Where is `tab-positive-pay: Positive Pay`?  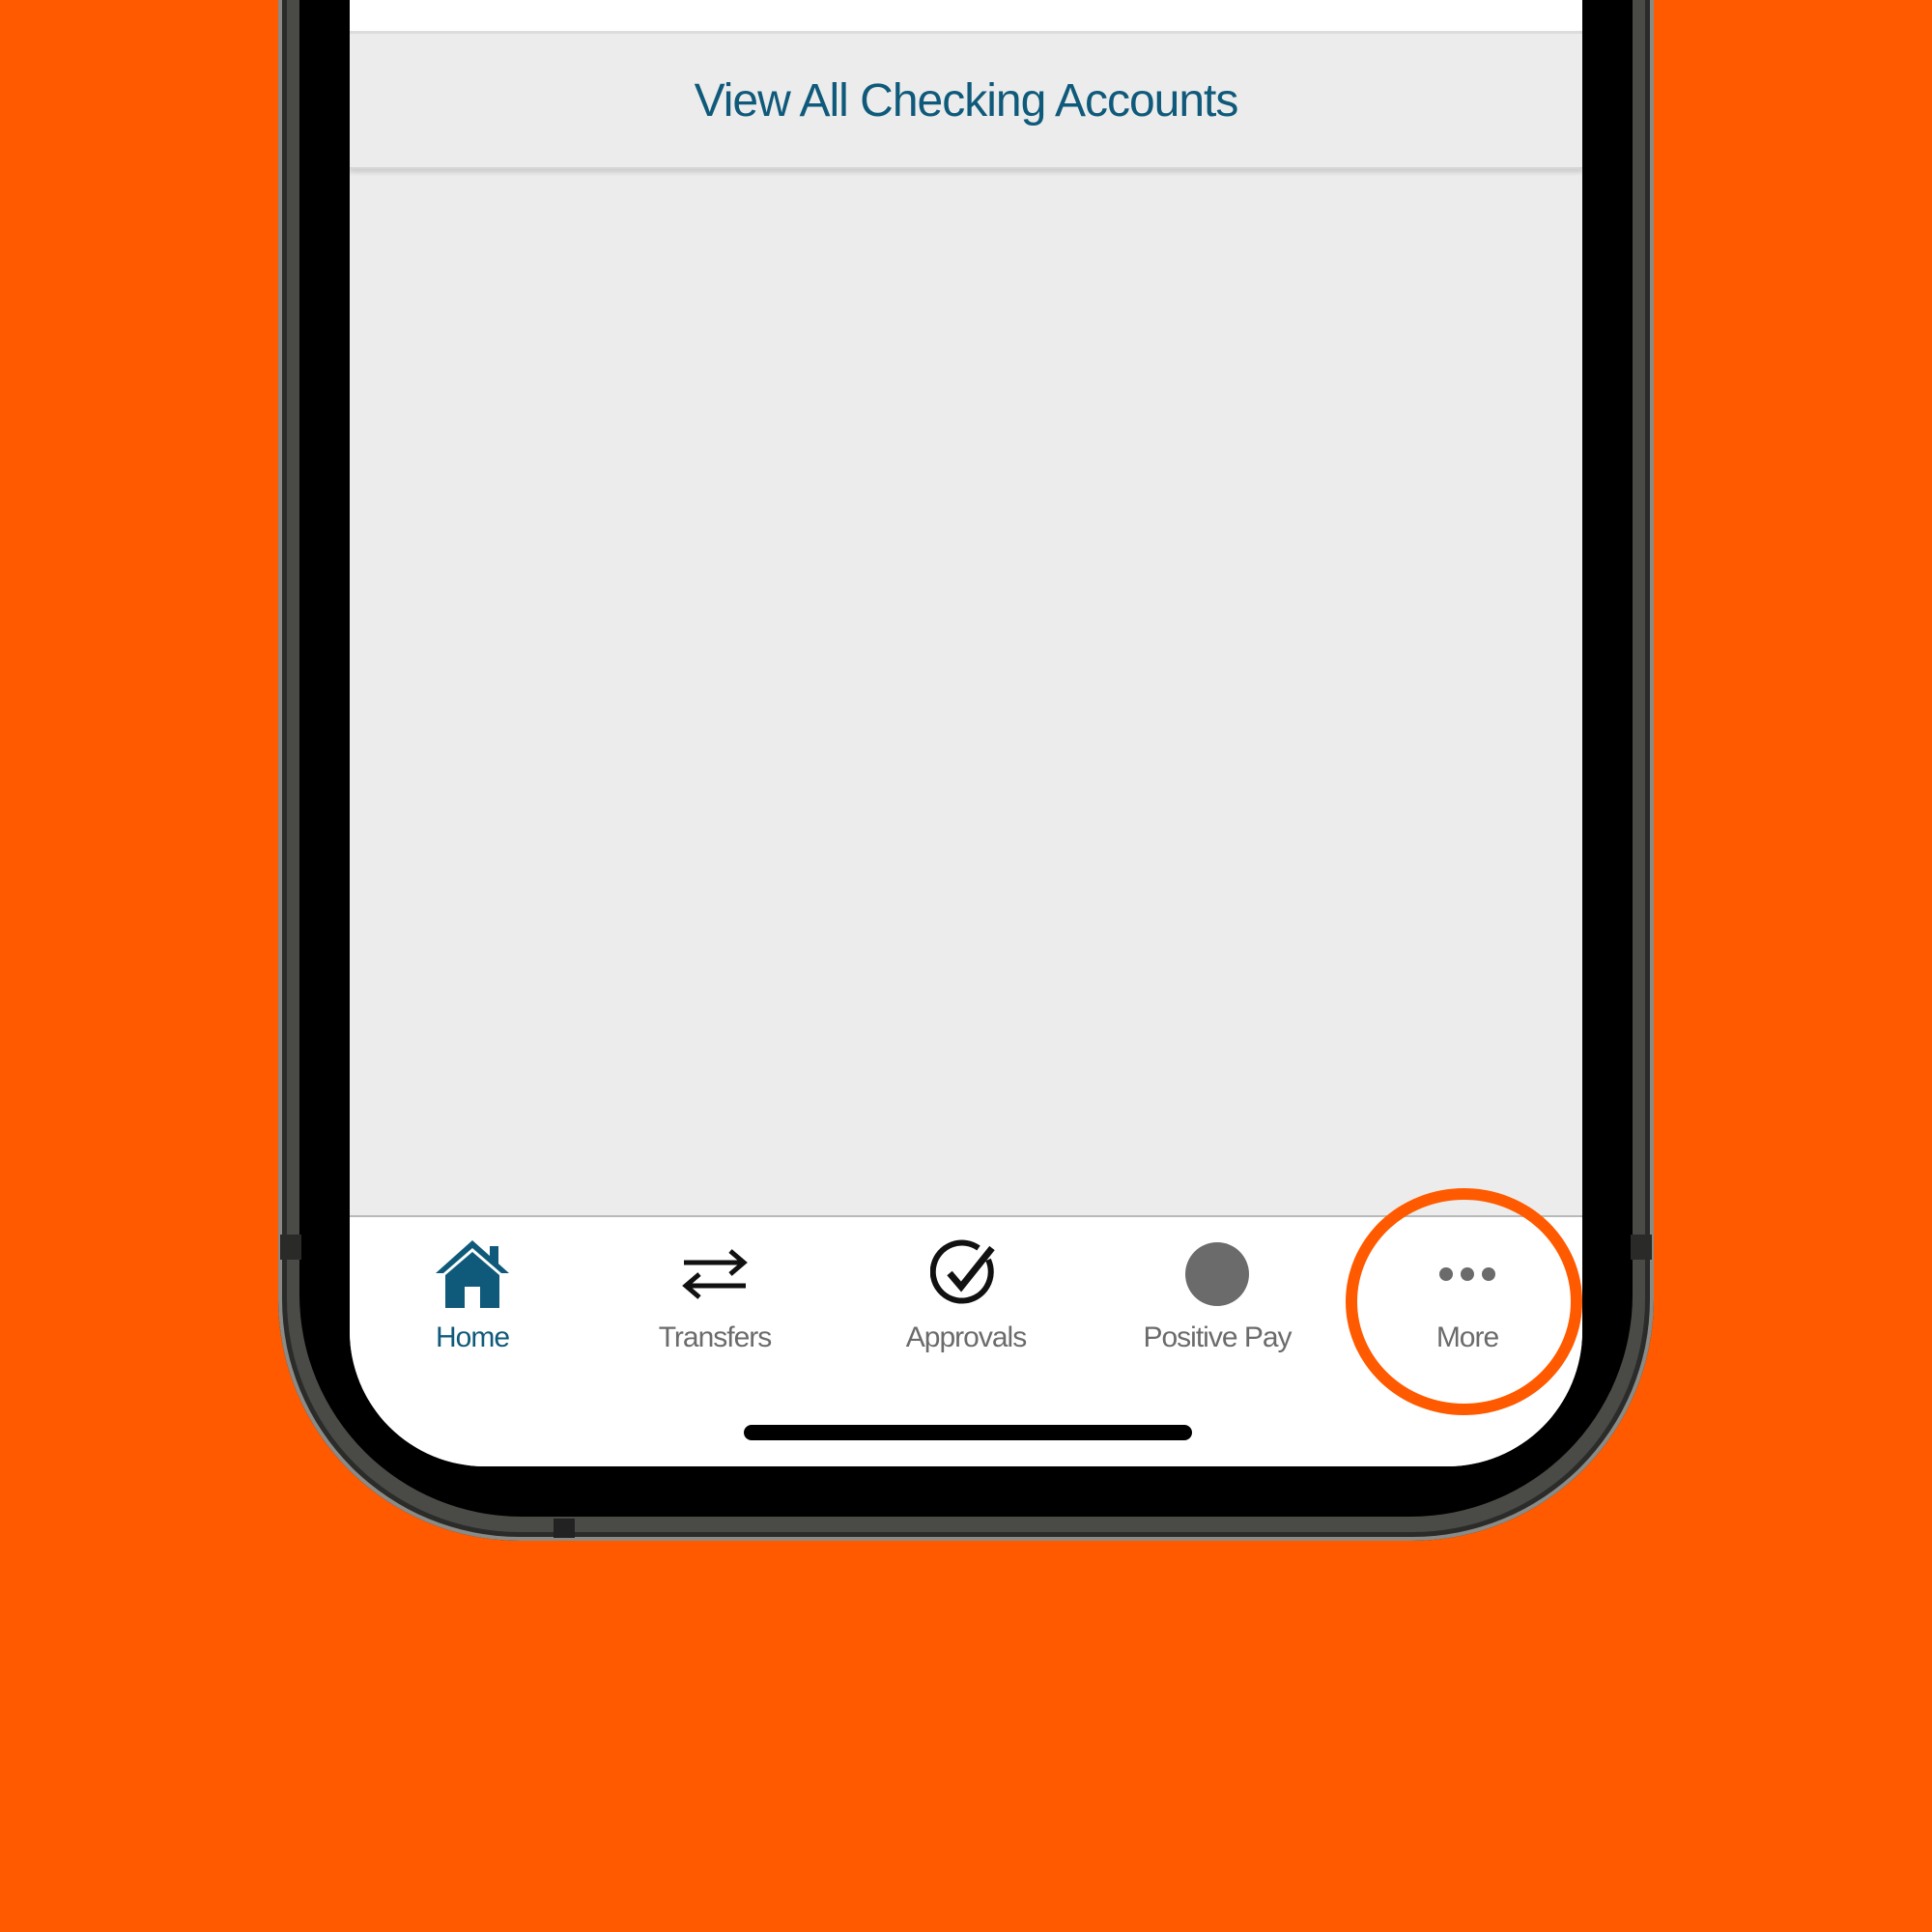 tab-positive-pay: Positive Pay is located at coordinates (1217, 1299).